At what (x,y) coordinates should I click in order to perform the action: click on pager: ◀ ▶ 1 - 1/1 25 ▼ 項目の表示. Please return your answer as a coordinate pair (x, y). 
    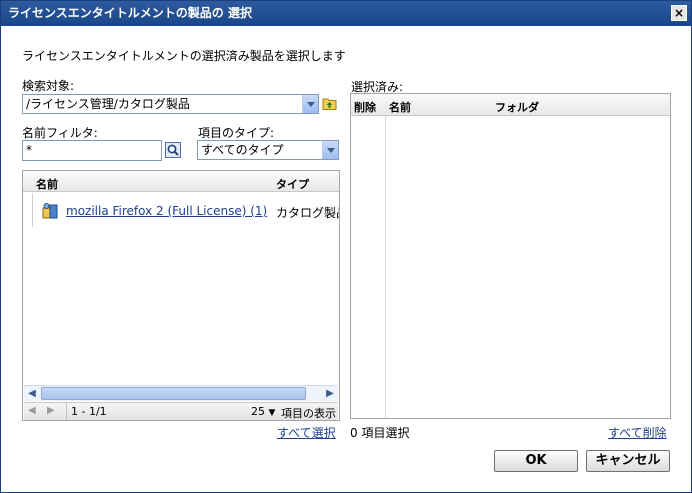
    Looking at the image, I should click on (181, 411).